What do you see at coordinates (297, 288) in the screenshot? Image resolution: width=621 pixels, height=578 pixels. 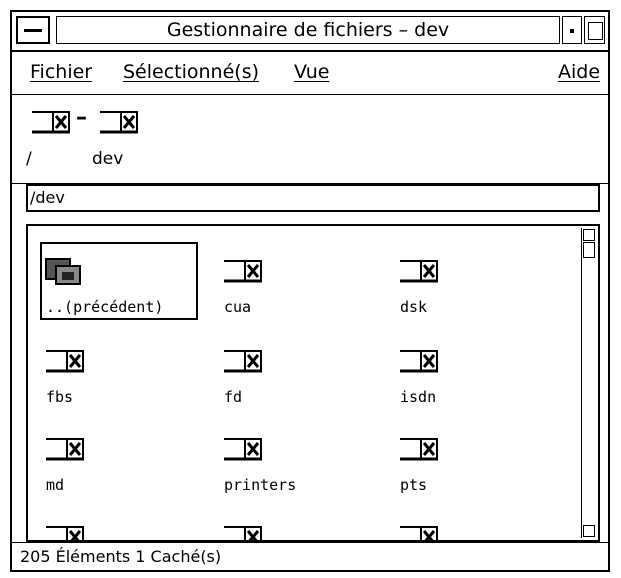 I see `file-item: cua` at bounding box center [297, 288].